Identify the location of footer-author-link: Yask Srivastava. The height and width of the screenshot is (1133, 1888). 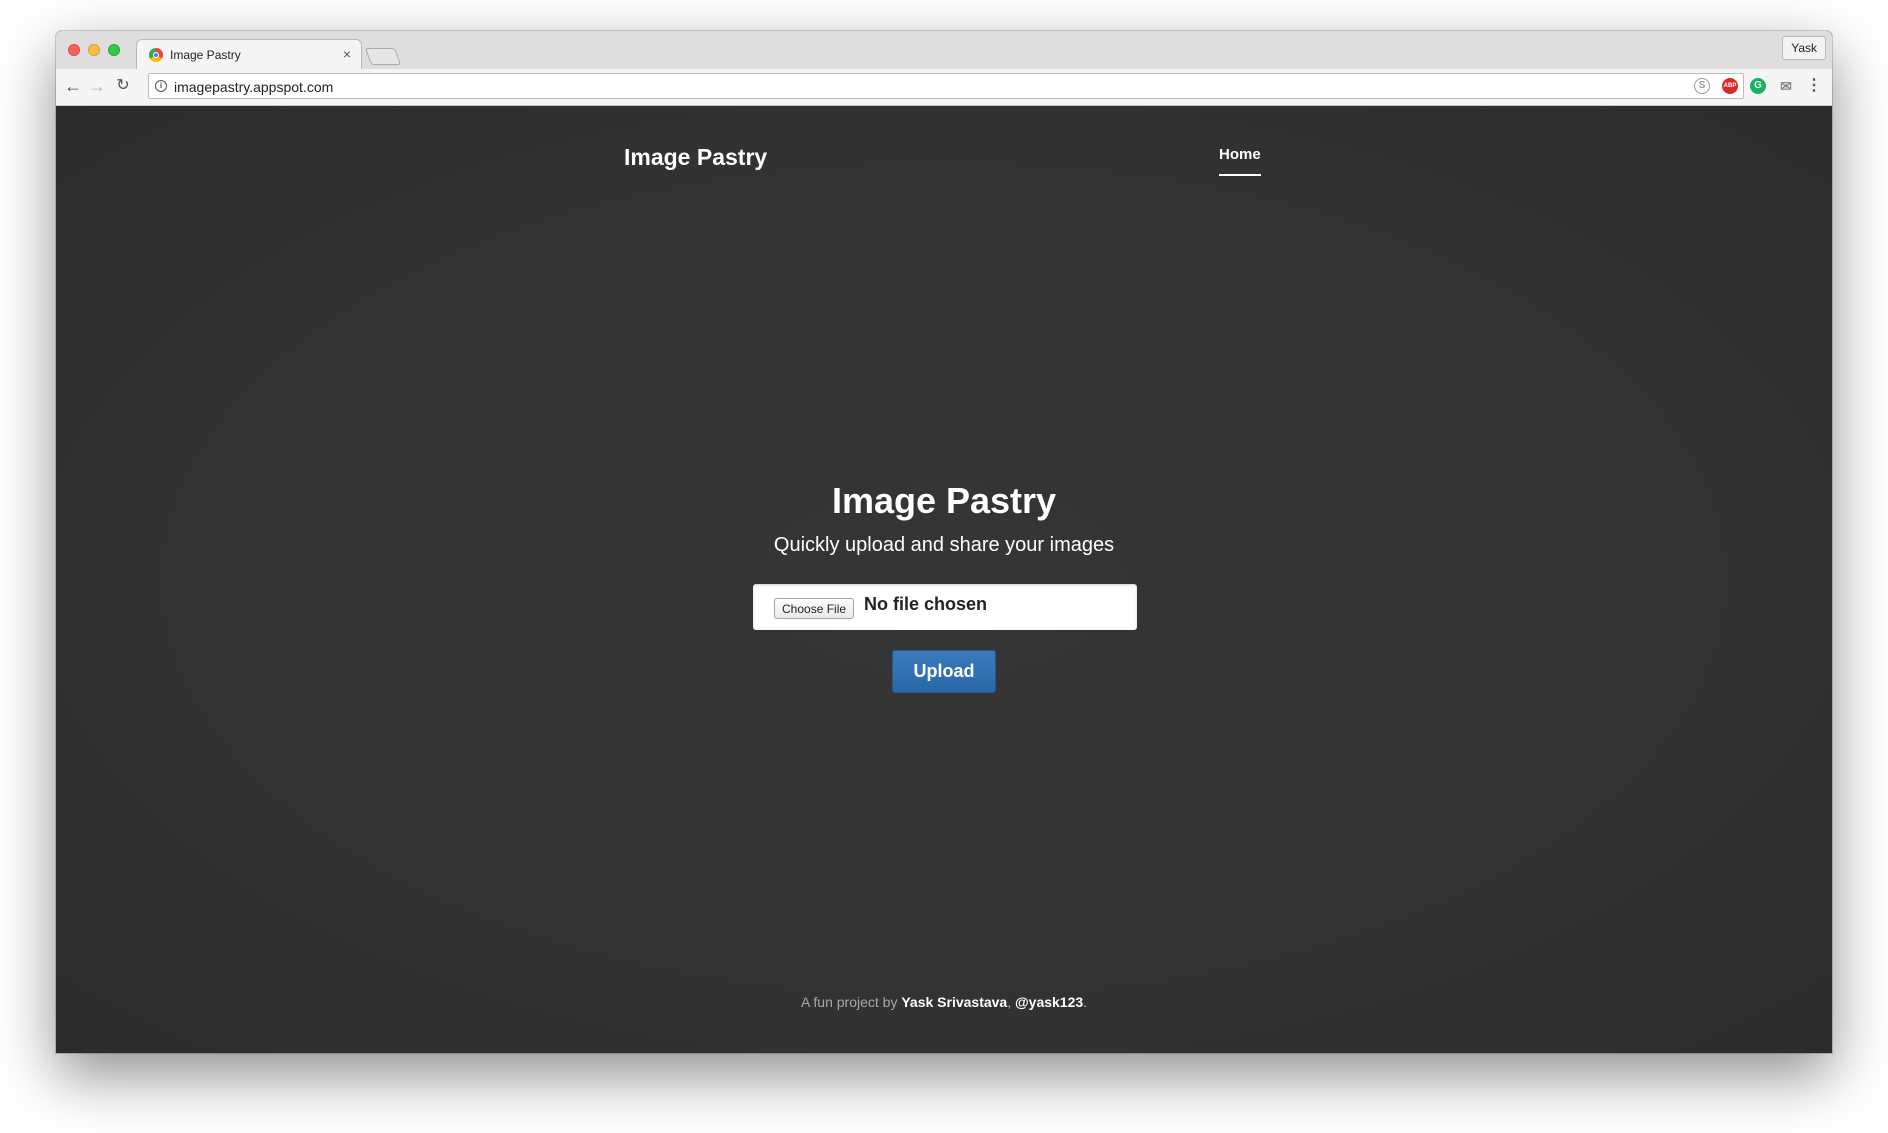
(954, 1002).